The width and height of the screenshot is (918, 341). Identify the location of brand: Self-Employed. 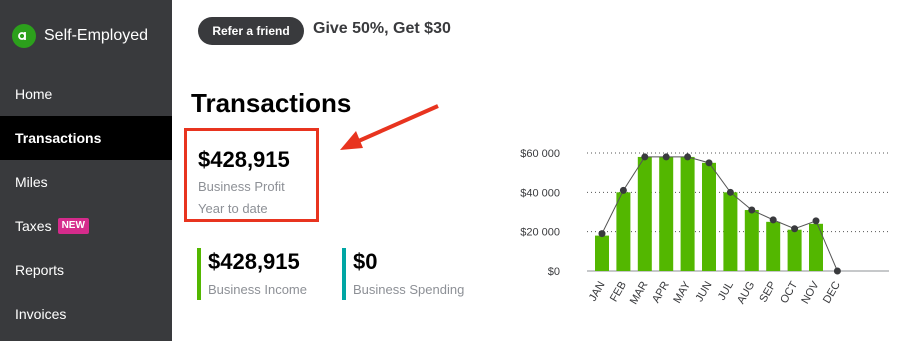
(80, 36).